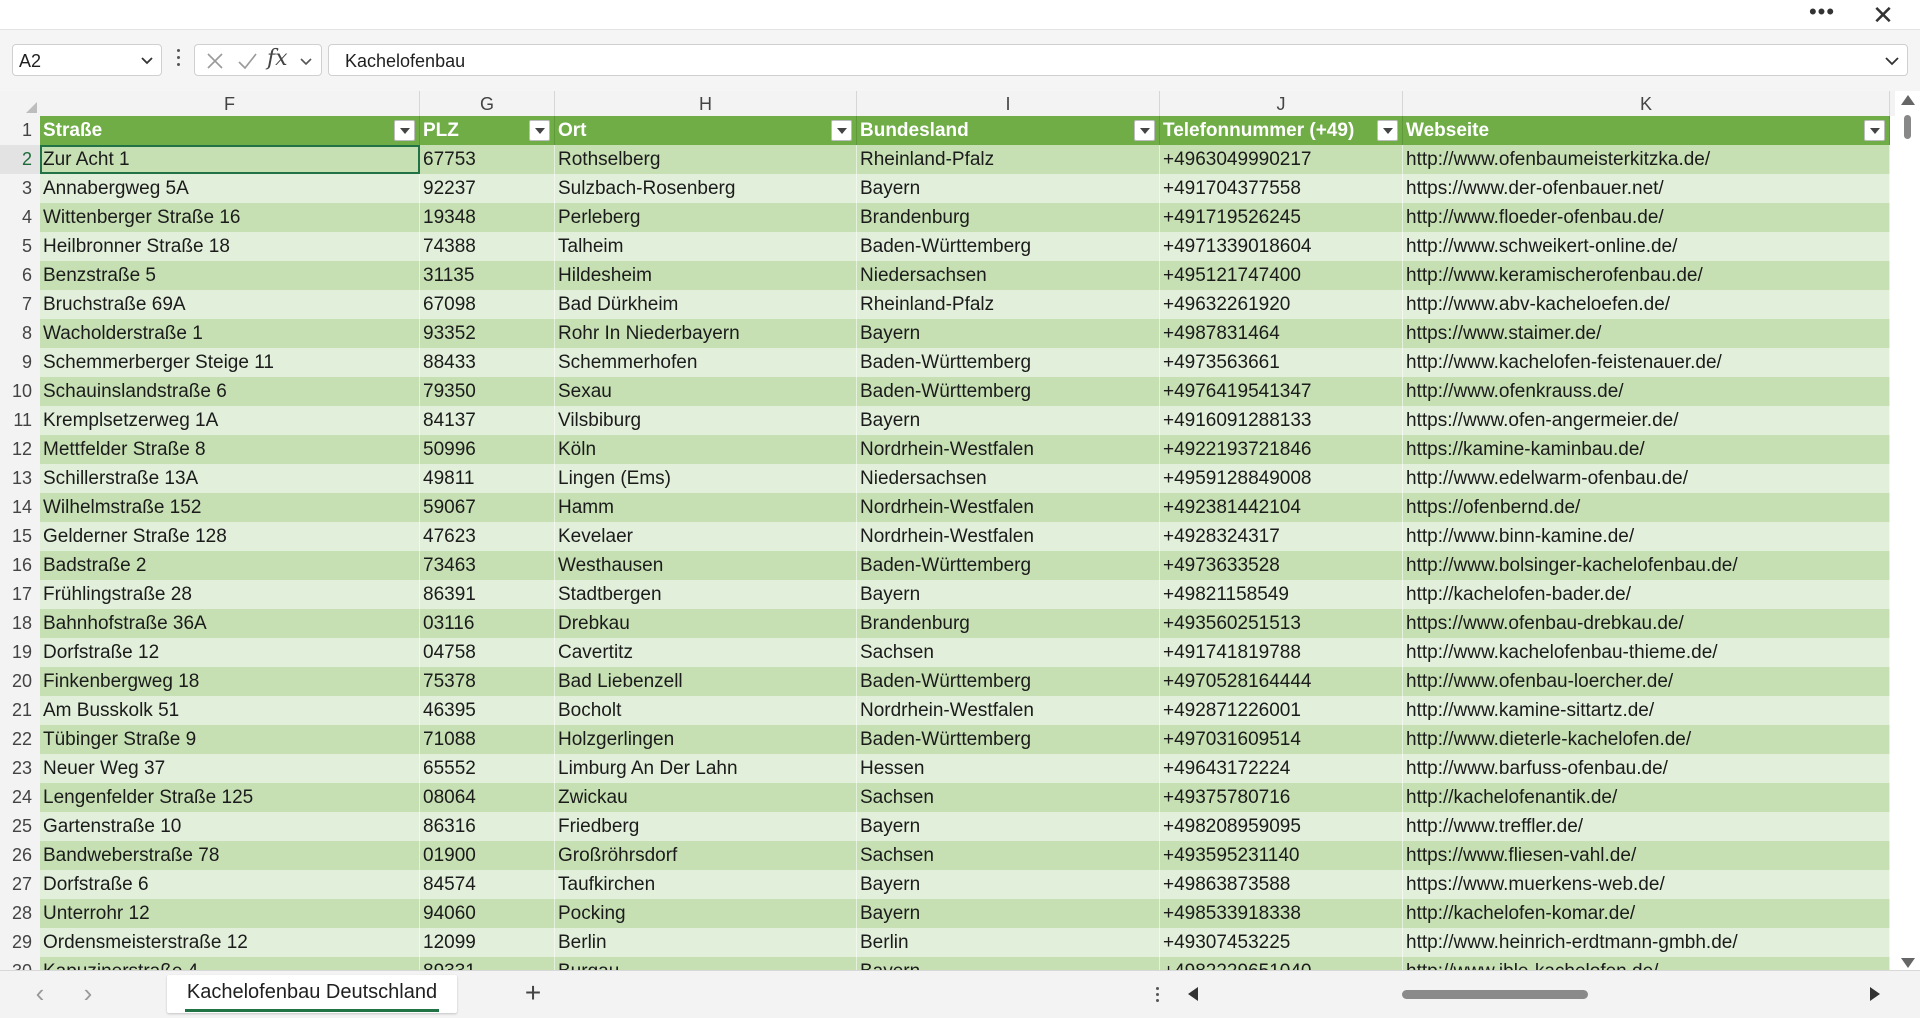  Describe the element at coordinates (1646, 217) in the screenshot. I see `table-cell: http://www.floeder-ofenbau.de/` at that location.